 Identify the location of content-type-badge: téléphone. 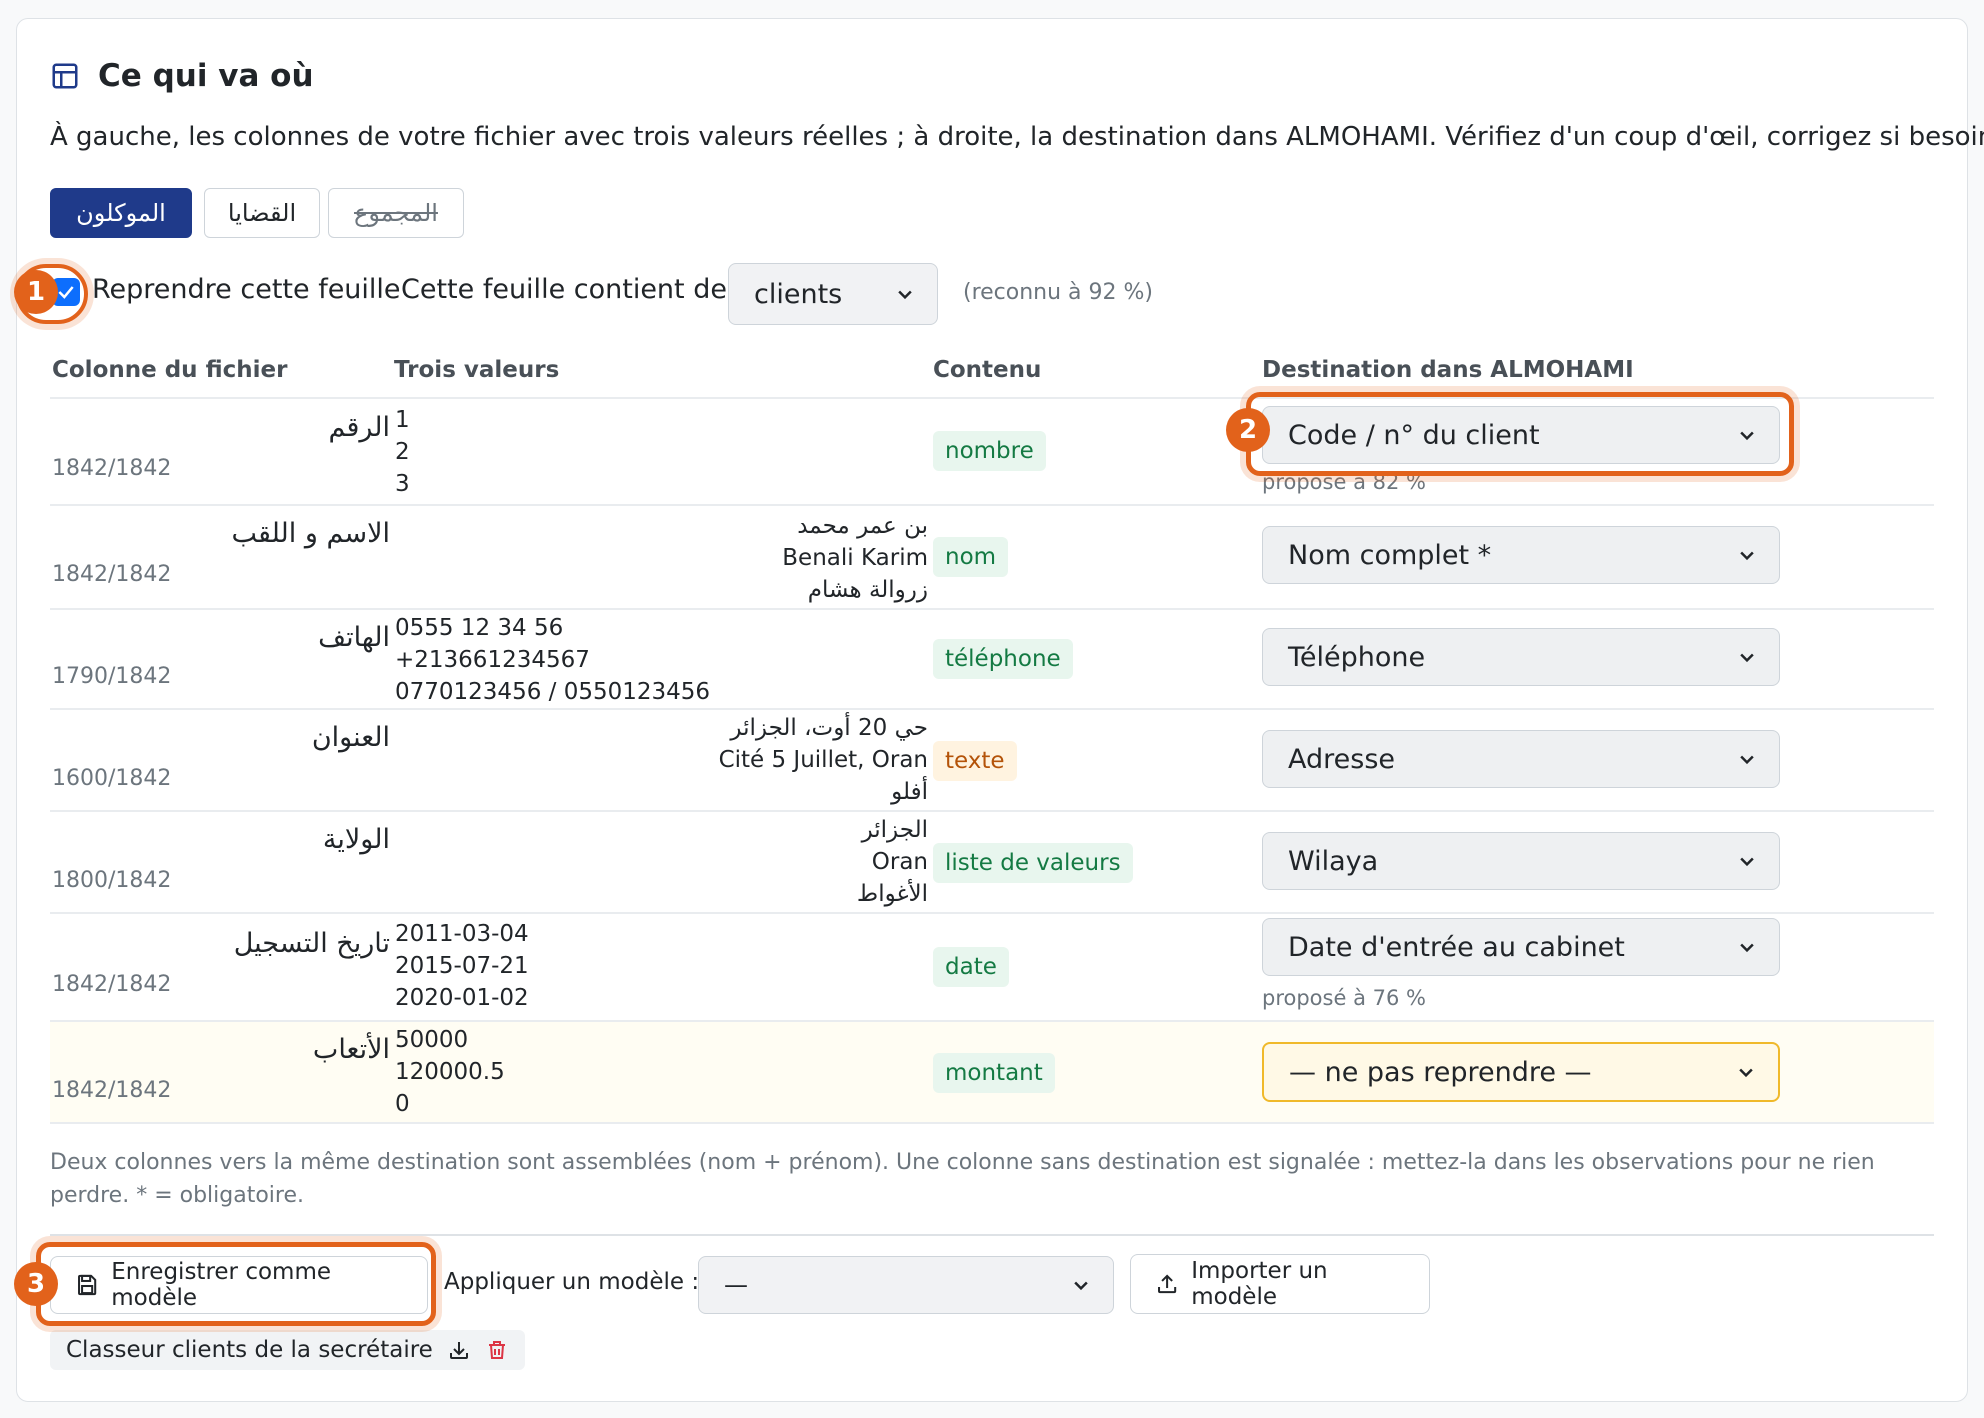
(1003, 659).